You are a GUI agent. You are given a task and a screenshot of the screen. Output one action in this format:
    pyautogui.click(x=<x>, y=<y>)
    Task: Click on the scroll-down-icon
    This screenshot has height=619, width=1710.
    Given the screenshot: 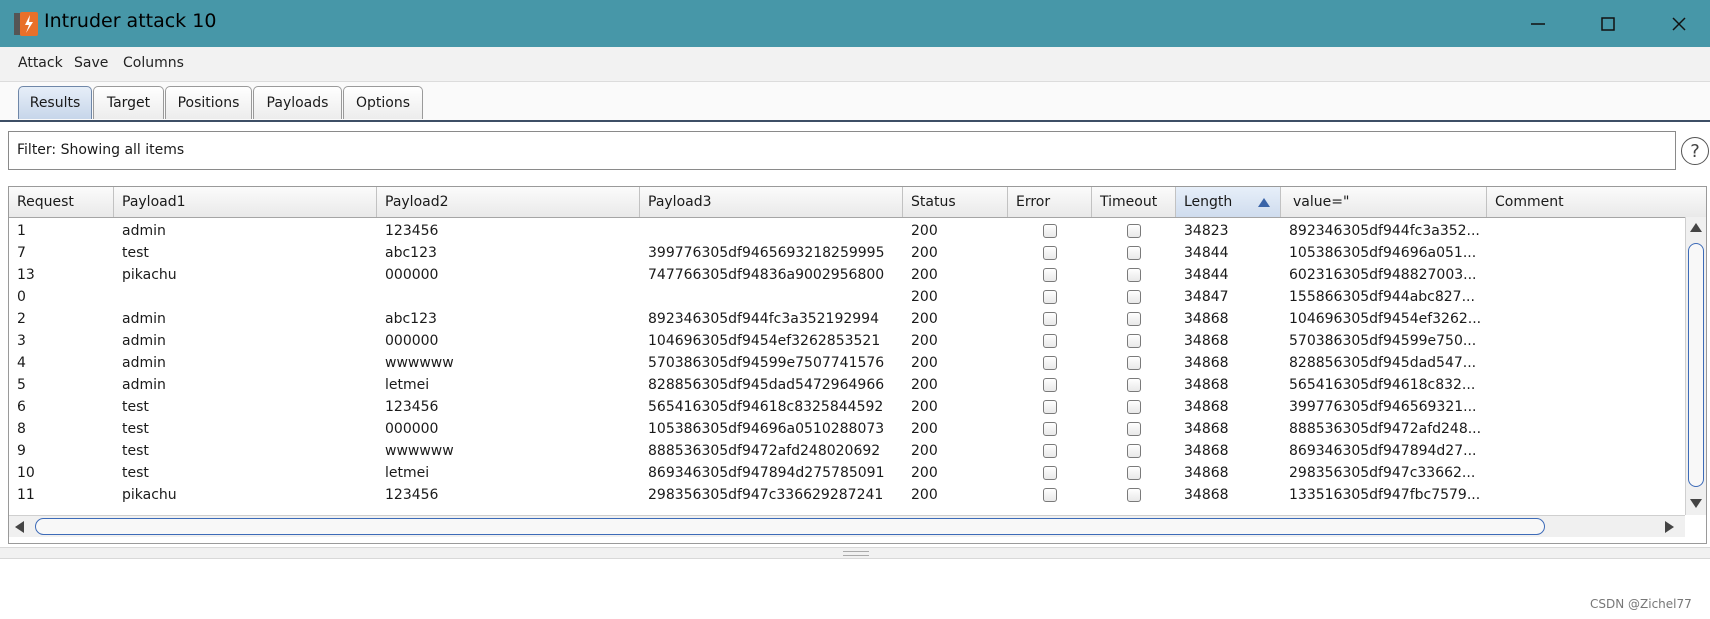 What is the action you would take?
    pyautogui.click(x=1696, y=503)
    